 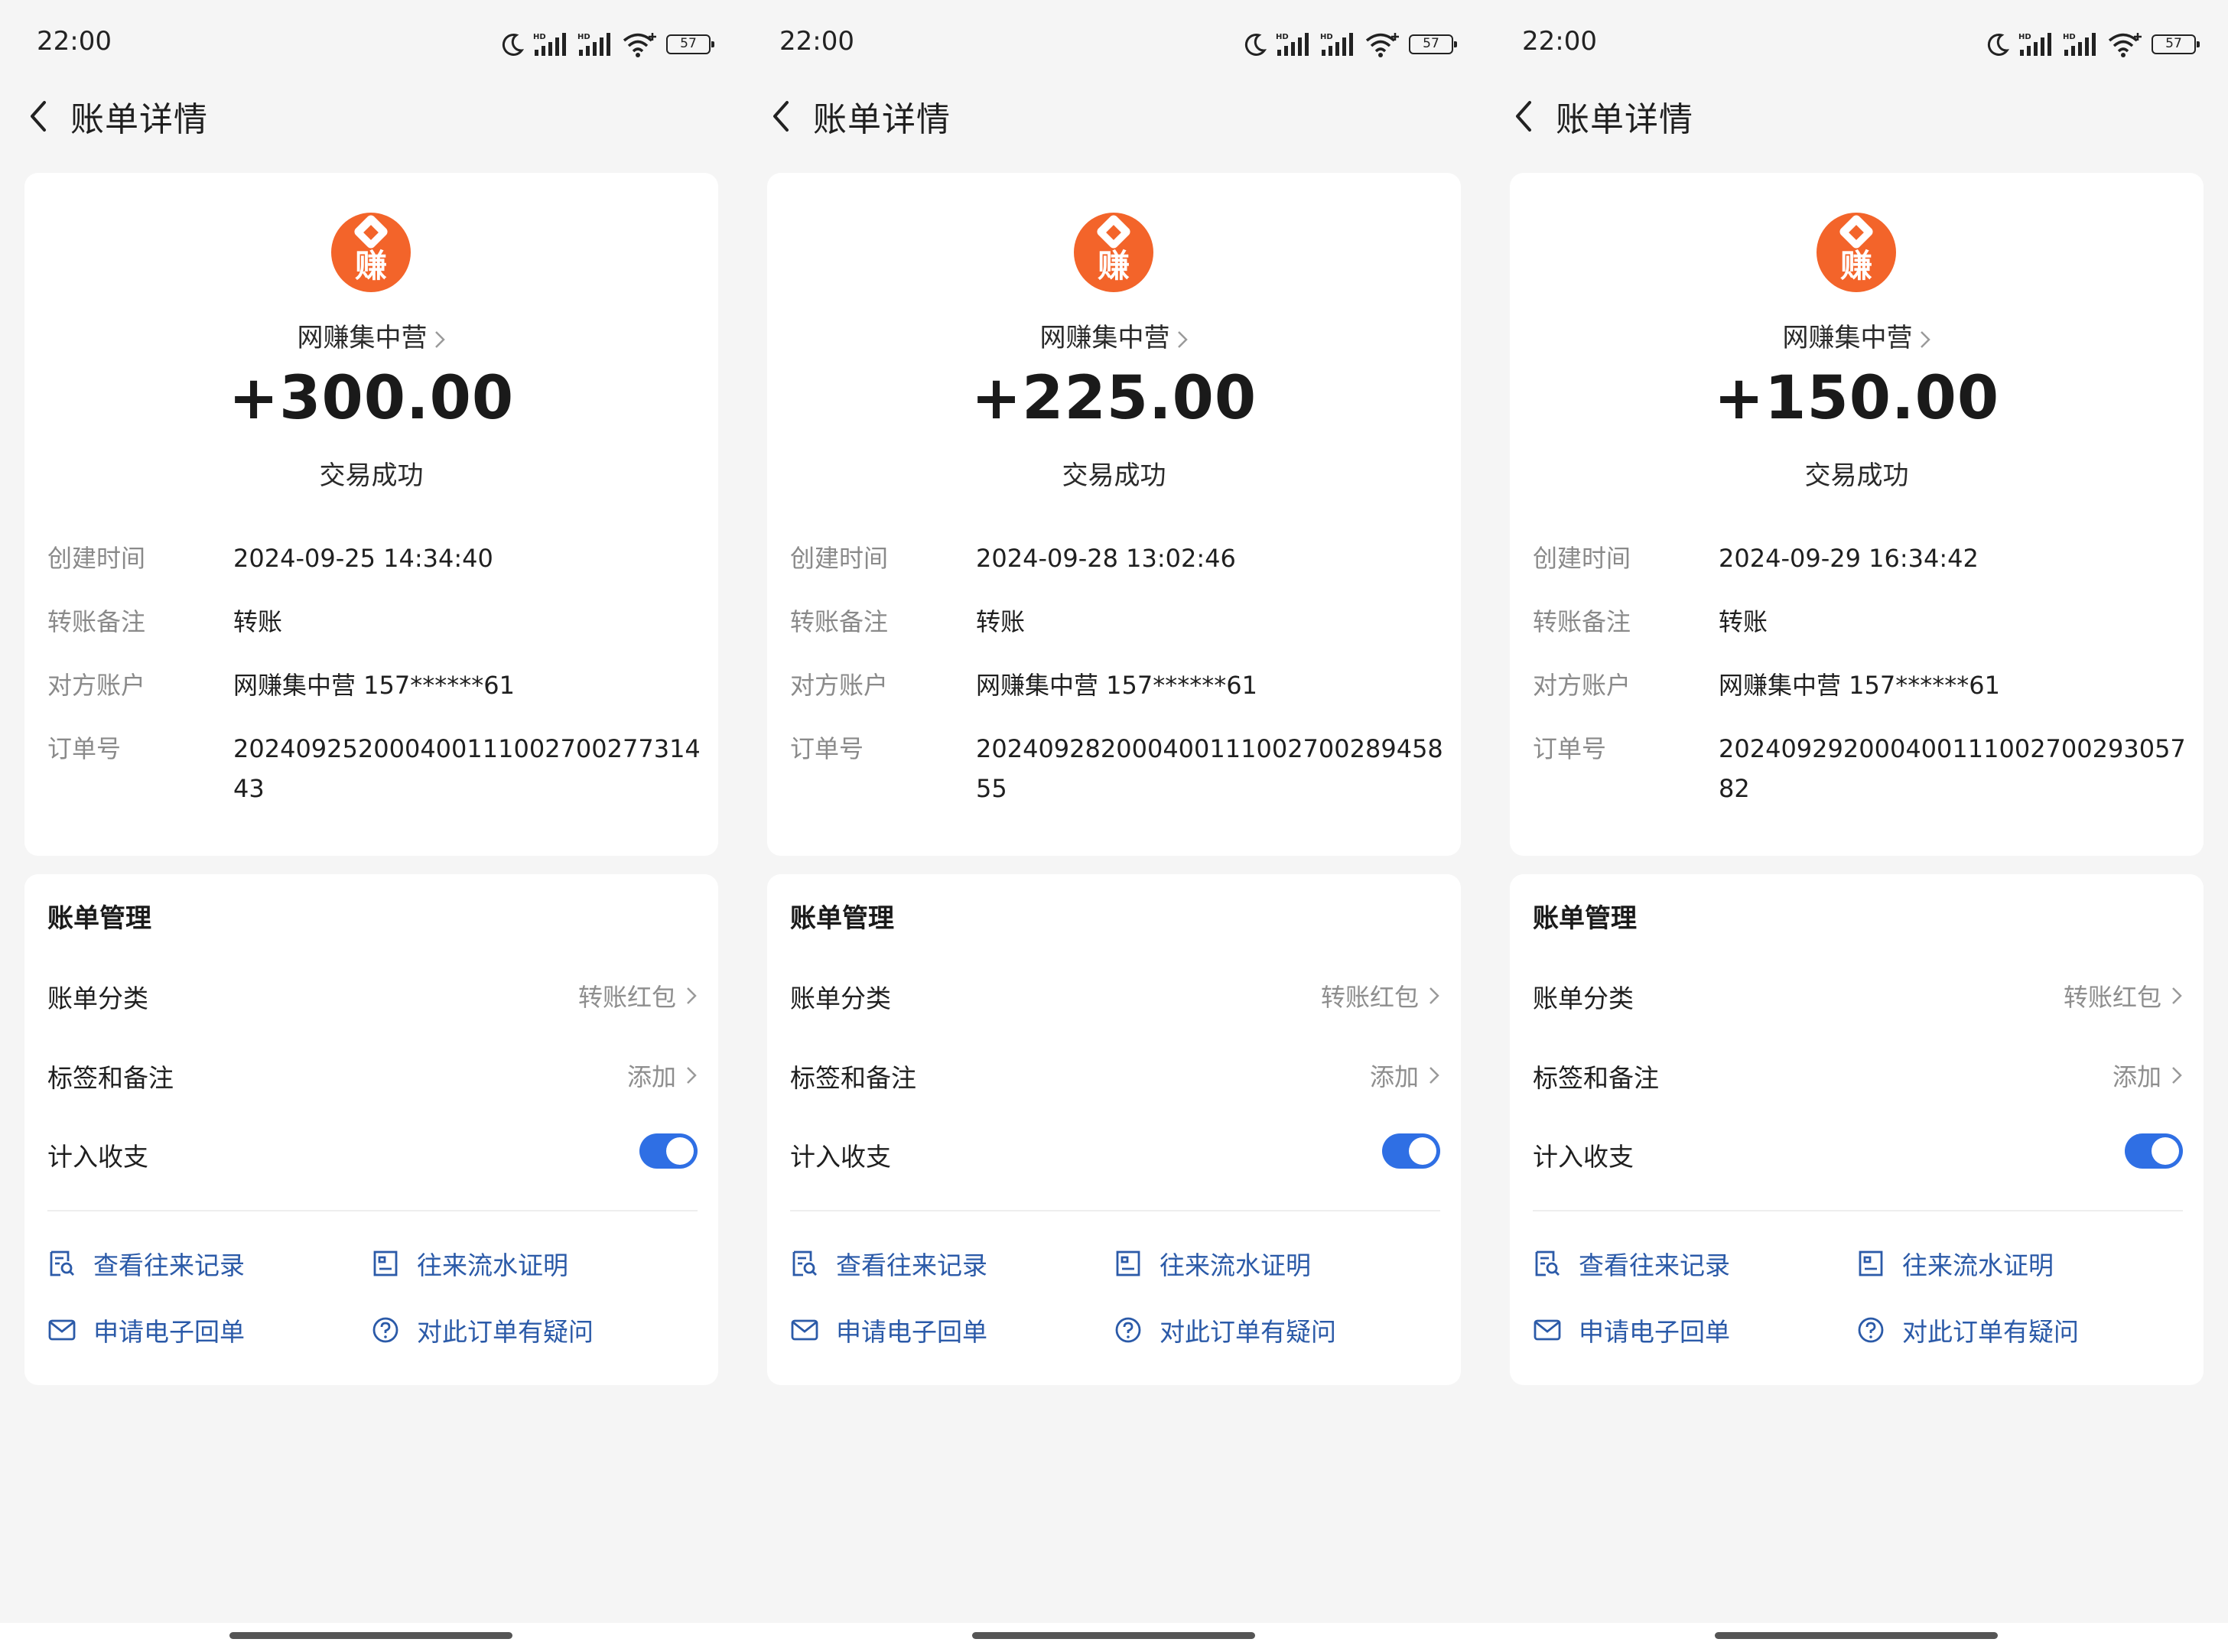 What do you see at coordinates (1582, 622) in the screenshot?
I see `remark-label: 转账备注` at bounding box center [1582, 622].